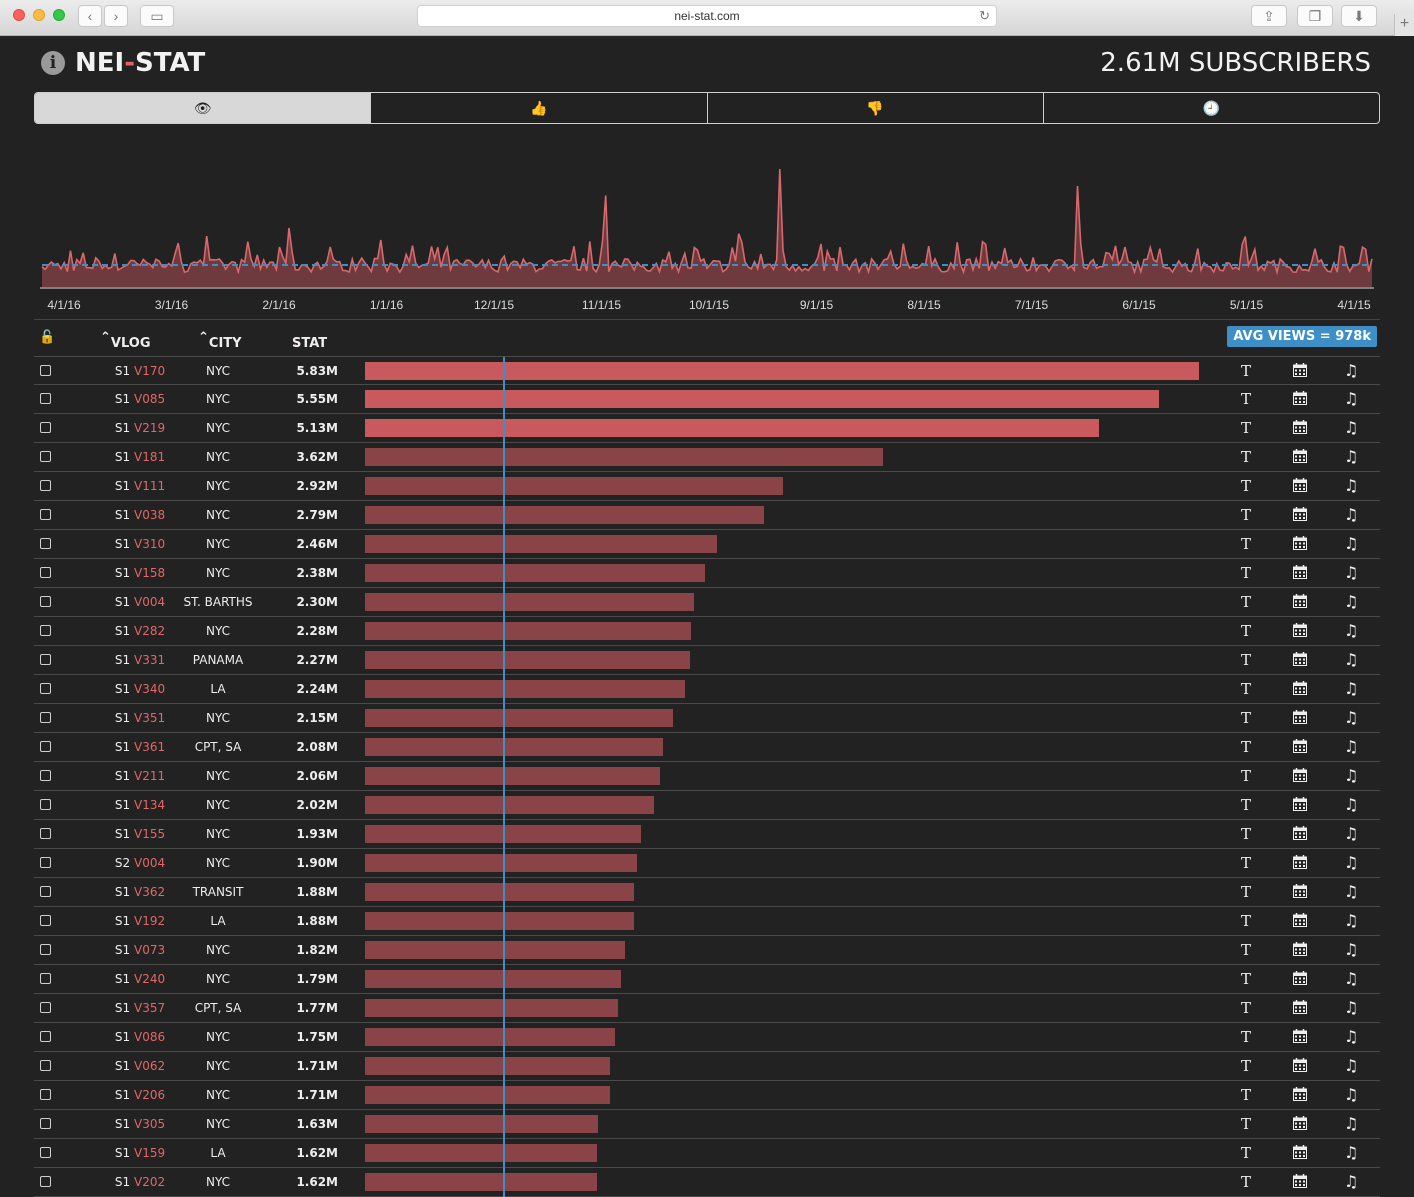 This screenshot has height=1197, width=1414. Describe the element at coordinates (149, 1124) in the screenshot. I see `video-number: V305` at that location.